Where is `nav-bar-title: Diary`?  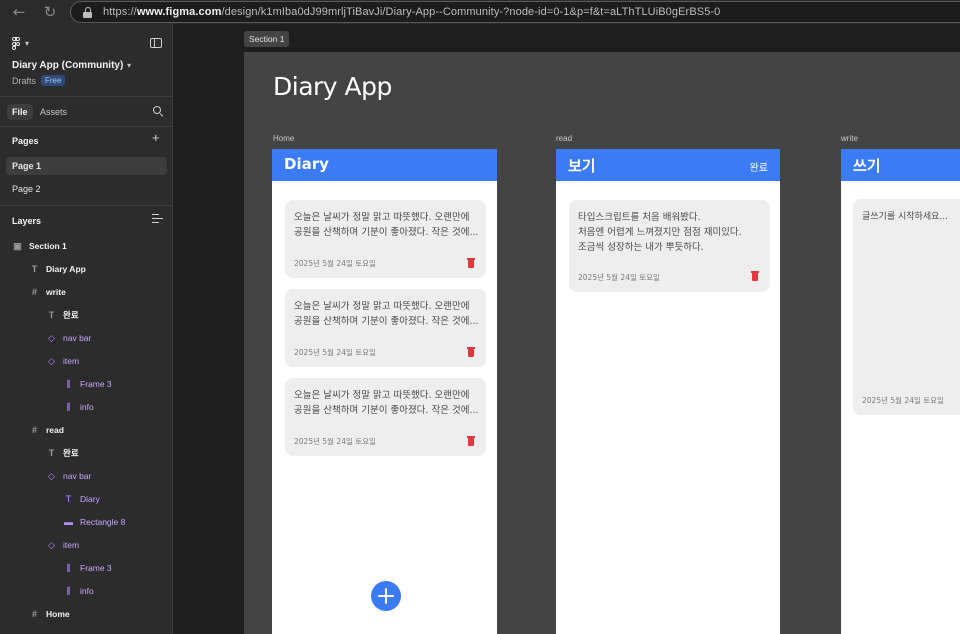 nav-bar-title: Diary is located at coordinates (306, 164).